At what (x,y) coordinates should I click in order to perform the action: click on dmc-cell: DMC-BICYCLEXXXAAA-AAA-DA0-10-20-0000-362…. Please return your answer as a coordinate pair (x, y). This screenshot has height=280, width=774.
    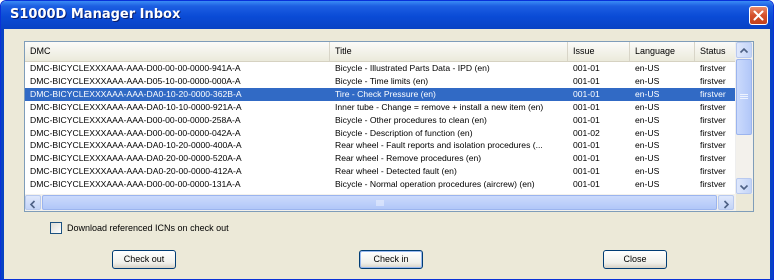
    Looking at the image, I should click on (136, 93).